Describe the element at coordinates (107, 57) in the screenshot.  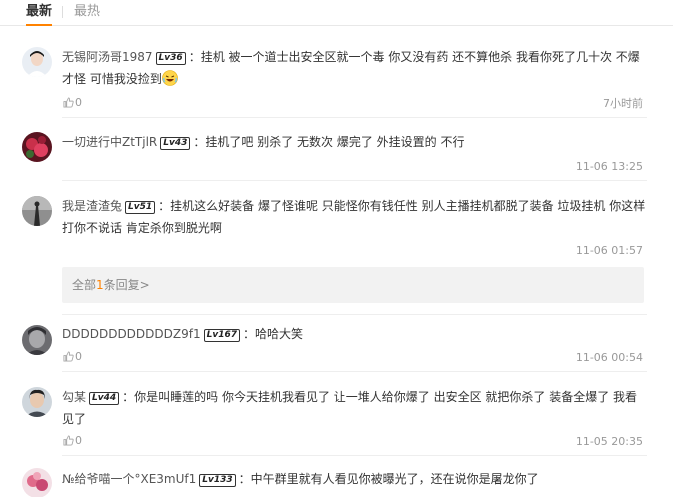
I see `username: 无锡阿汤哥1987` at that location.